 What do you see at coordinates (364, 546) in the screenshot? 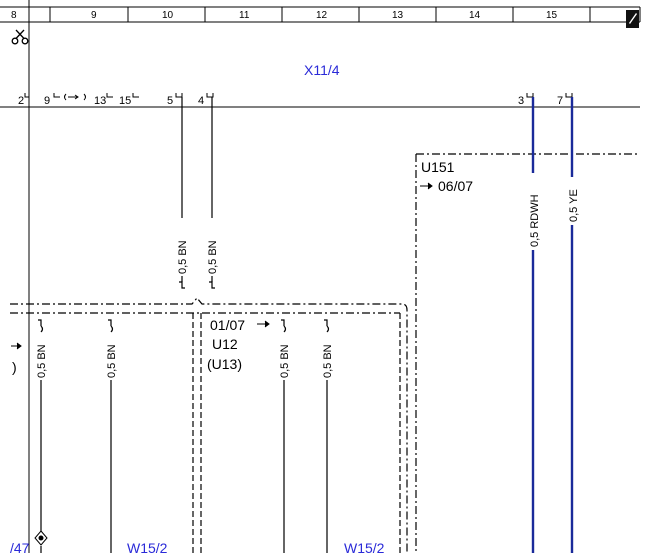
I see `ref-w15-2-b: W15/2` at bounding box center [364, 546].